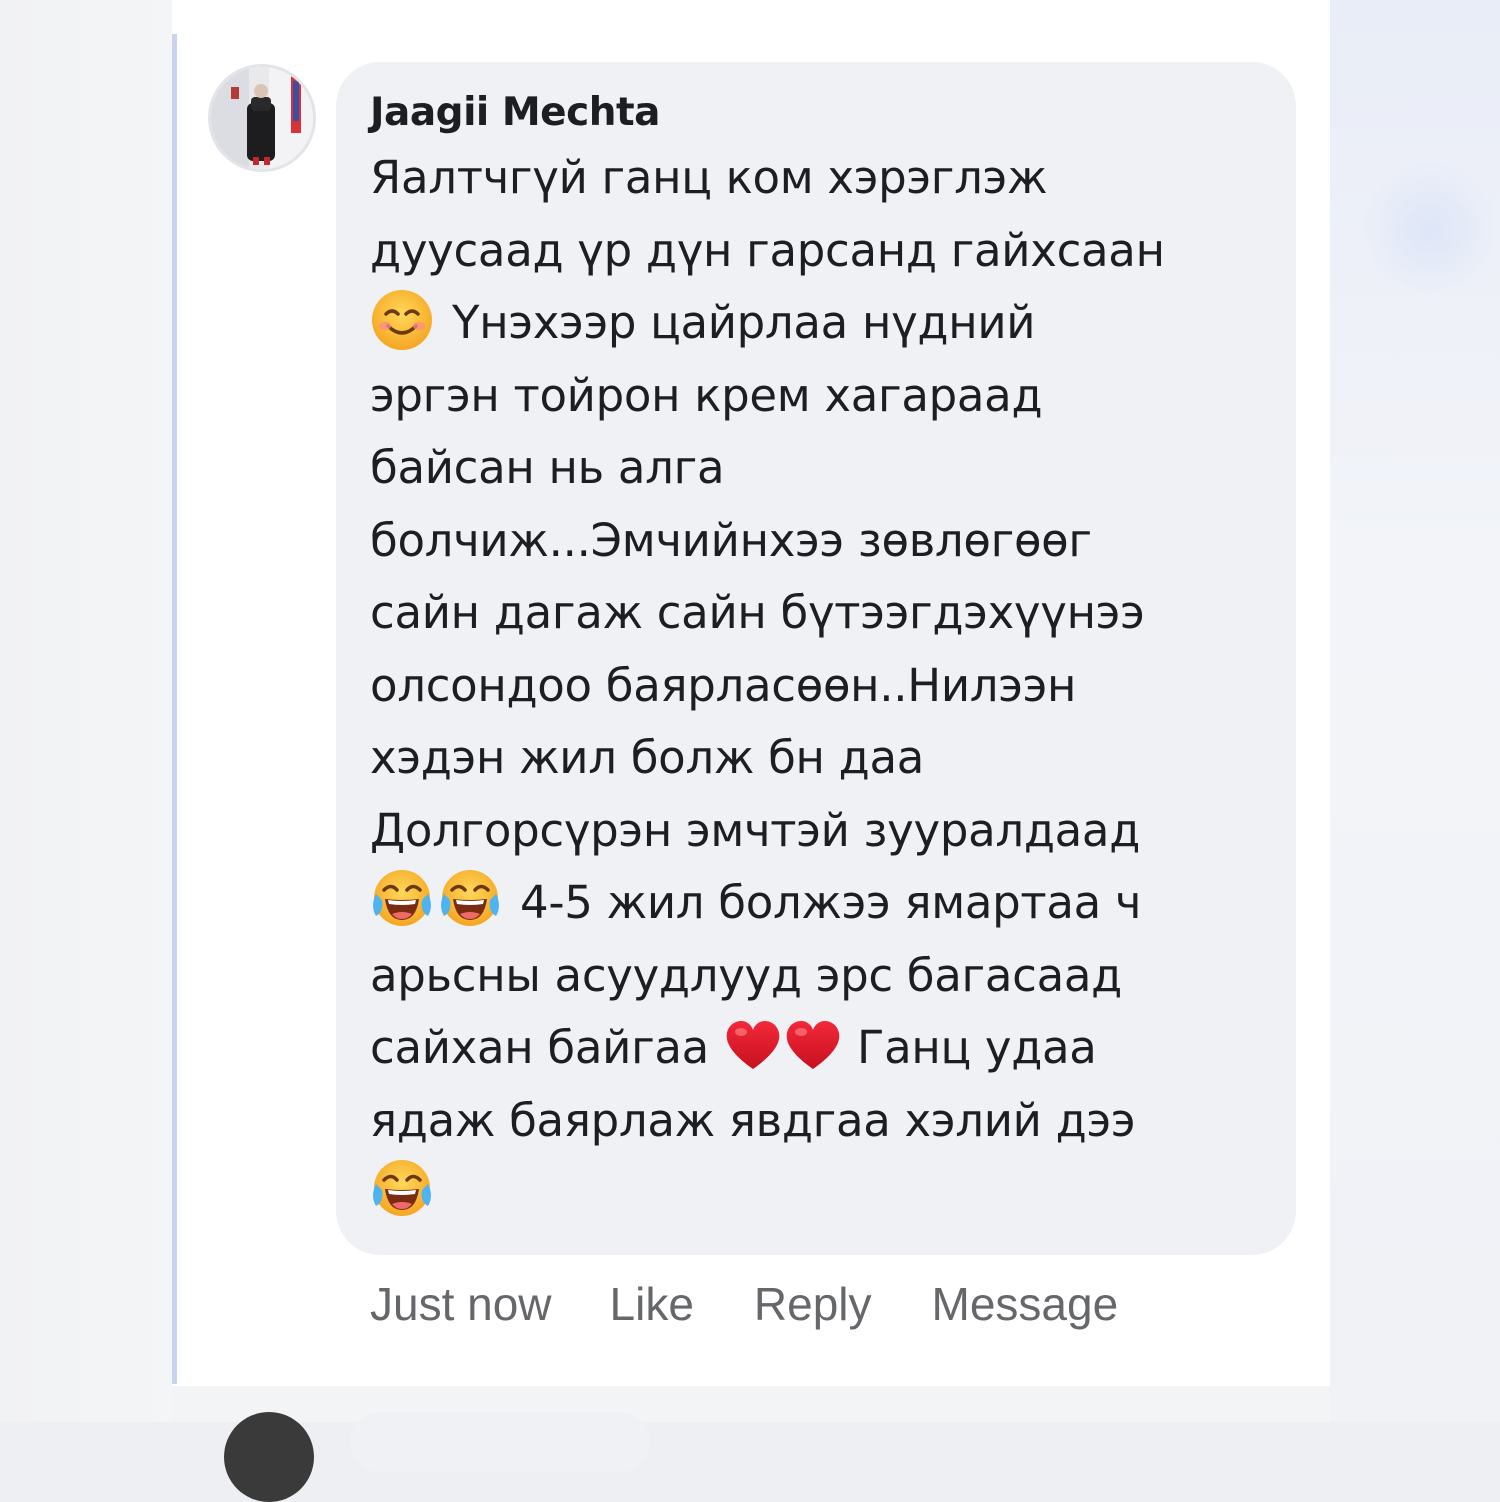  Describe the element at coordinates (547, 467) in the screenshot. I see `comment-line: байсан нь алга` at that location.